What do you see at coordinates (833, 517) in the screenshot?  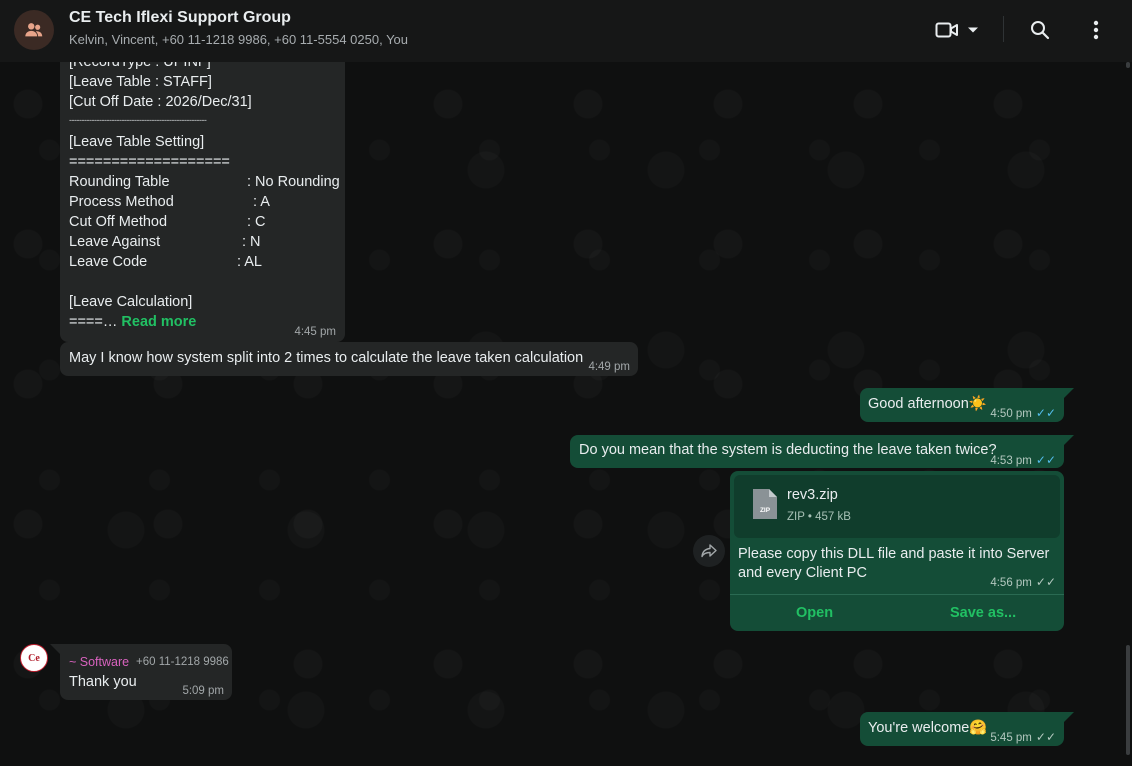 I see `file-size: 457 kB` at bounding box center [833, 517].